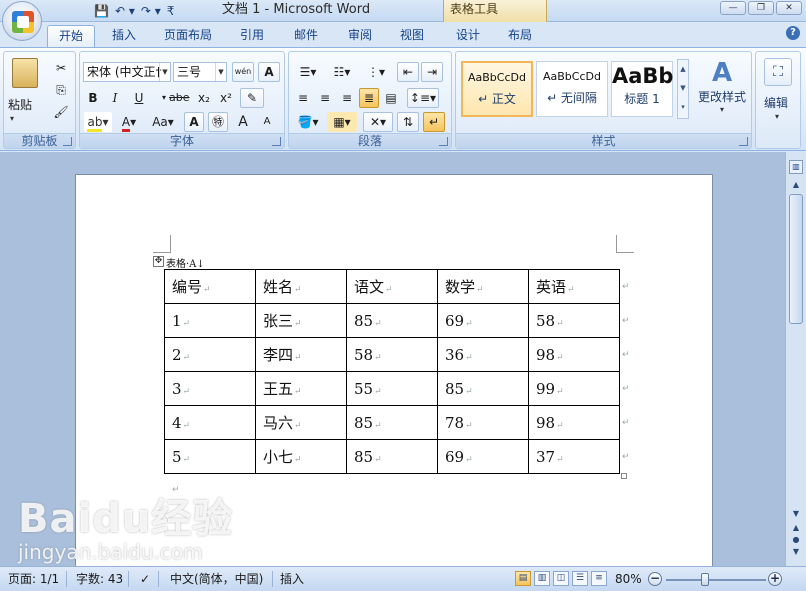 The width and height of the screenshot is (806, 591). Describe the element at coordinates (642, 89) in the screenshot. I see `style-heading-1: AaBb 标题 1` at that location.